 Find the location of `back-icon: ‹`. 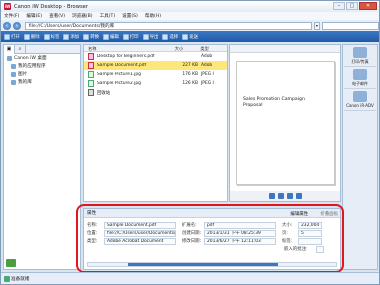

back-icon: ‹ is located at coordinates (7, 25).